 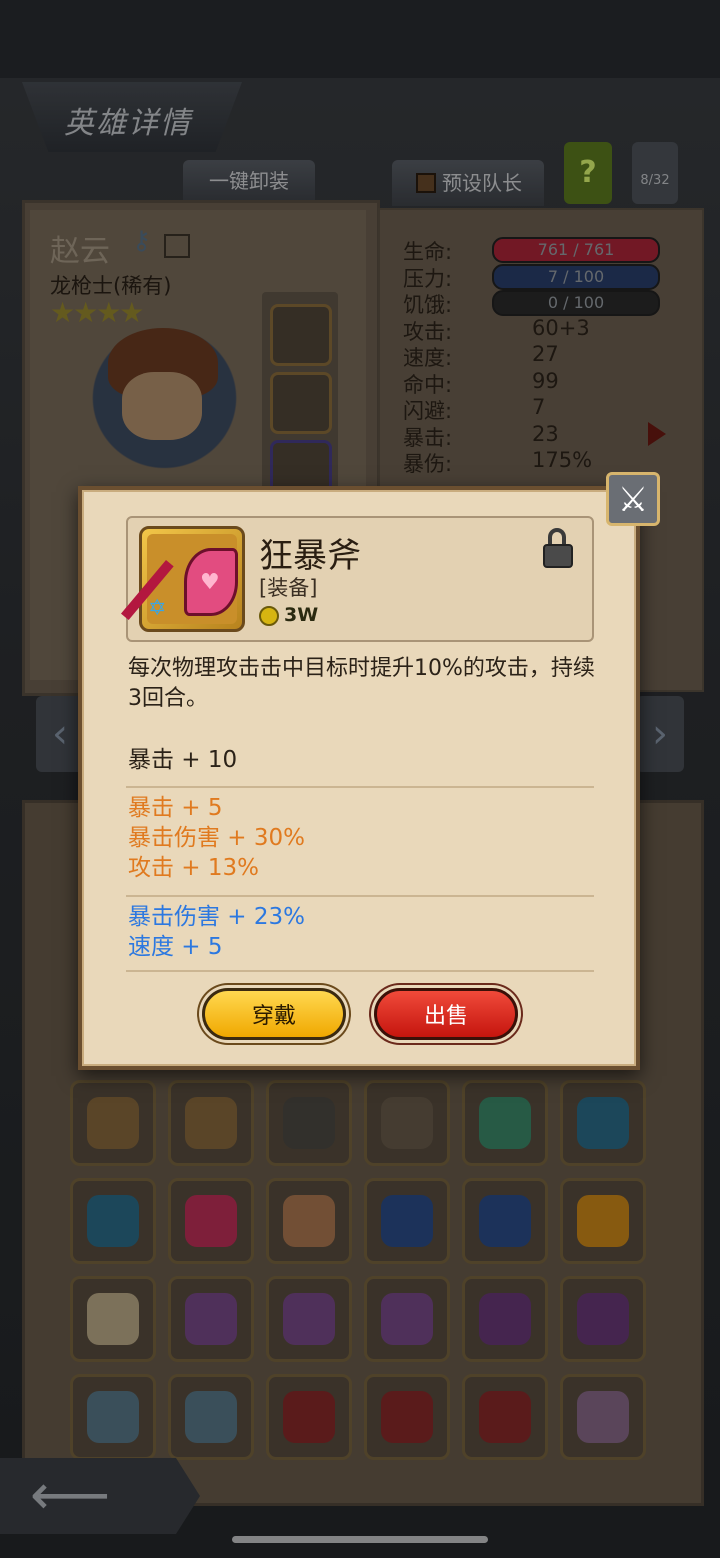 I want to click on lock-icon, so click(x=558, y=556).